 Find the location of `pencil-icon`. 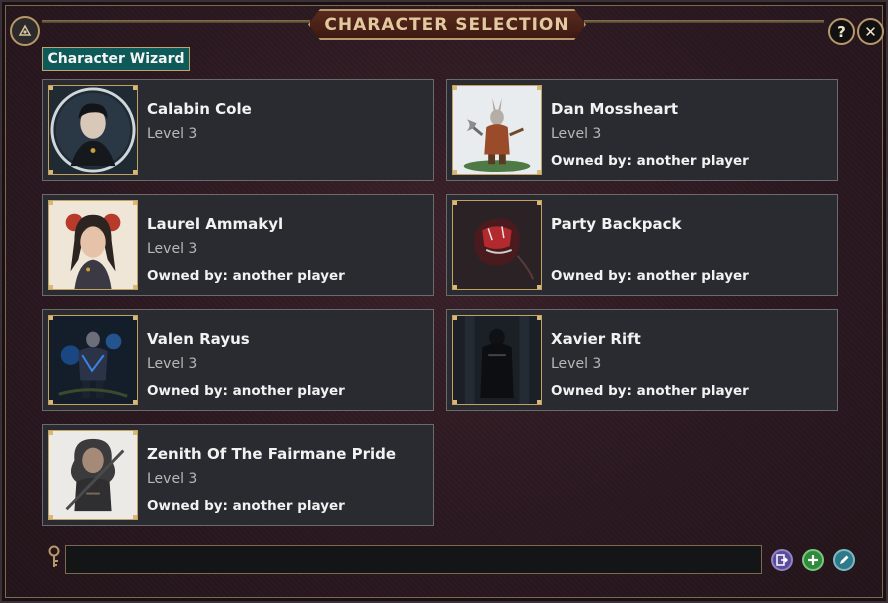

pencil-icon is located at coordinates (844, 559).